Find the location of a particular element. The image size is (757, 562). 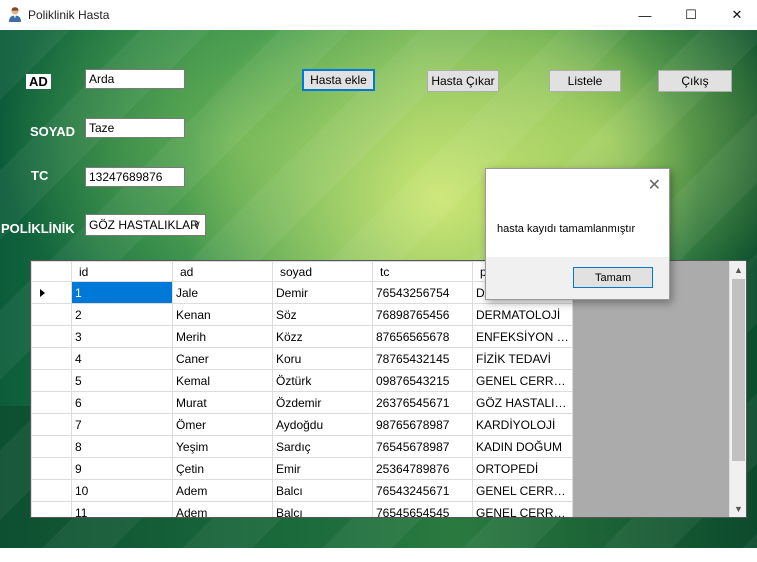

table-row: 5 Kemal Öztürk 09876543215 GENEL CERRAHİ is located at coordinates (302, 380).